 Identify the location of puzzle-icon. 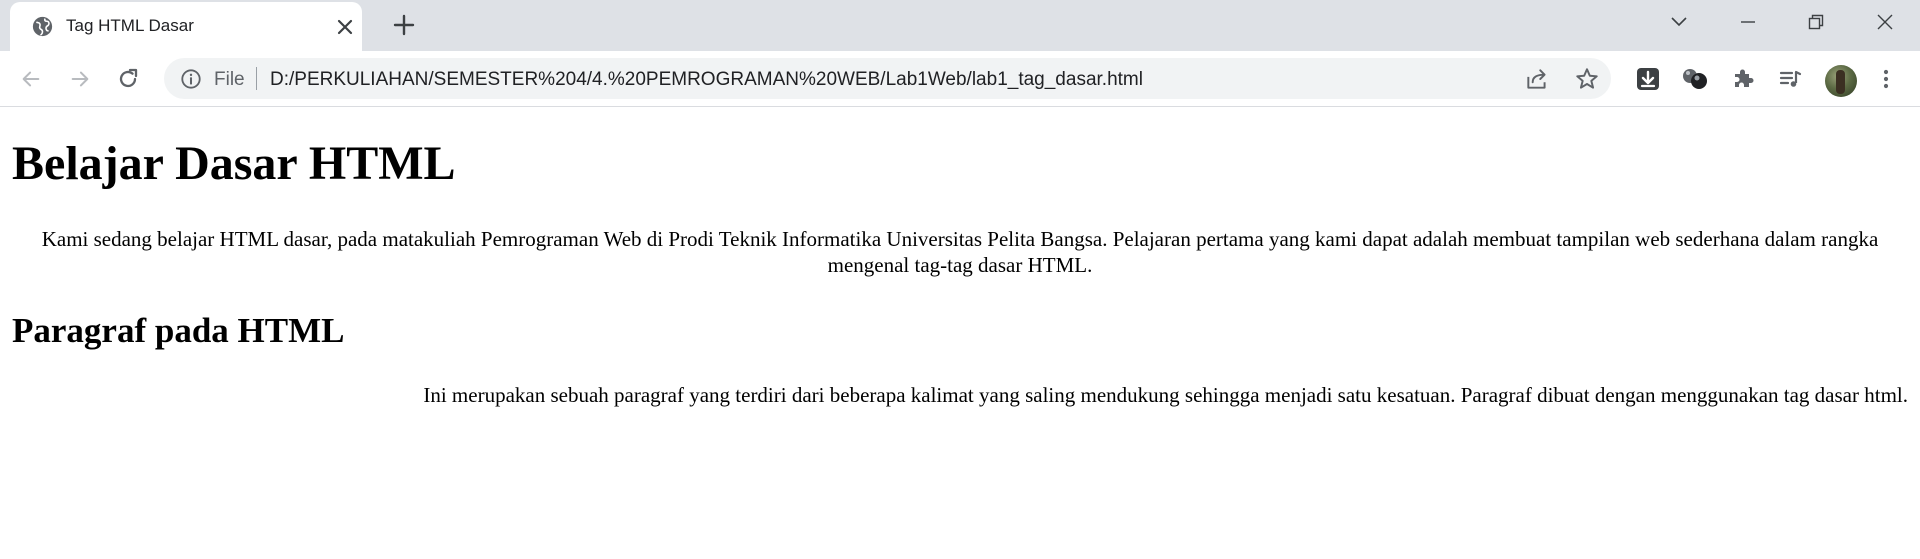
(1743, 79).